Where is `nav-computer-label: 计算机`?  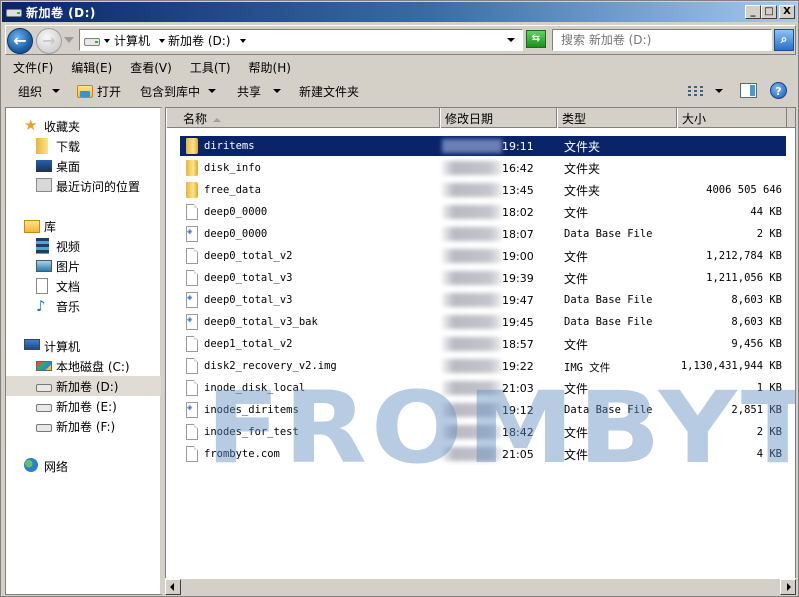
nav-computer-label: 计算机 is located at coordinates (62, 347).